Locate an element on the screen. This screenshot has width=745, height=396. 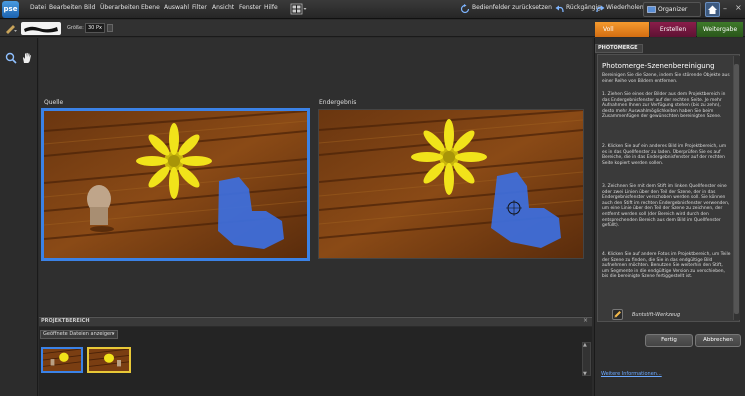
menu-window: Fenster is located at coordinates (250, 7).